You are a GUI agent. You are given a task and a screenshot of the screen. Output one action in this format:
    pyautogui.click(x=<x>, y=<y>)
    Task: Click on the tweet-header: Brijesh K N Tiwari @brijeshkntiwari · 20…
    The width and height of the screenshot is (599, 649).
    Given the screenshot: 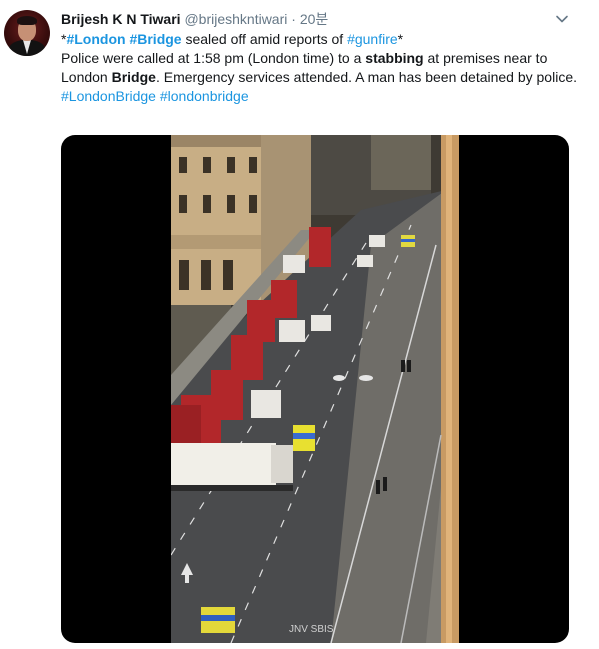 What is the action you would take?
    pyautogui.click(x=194, y=19)
    